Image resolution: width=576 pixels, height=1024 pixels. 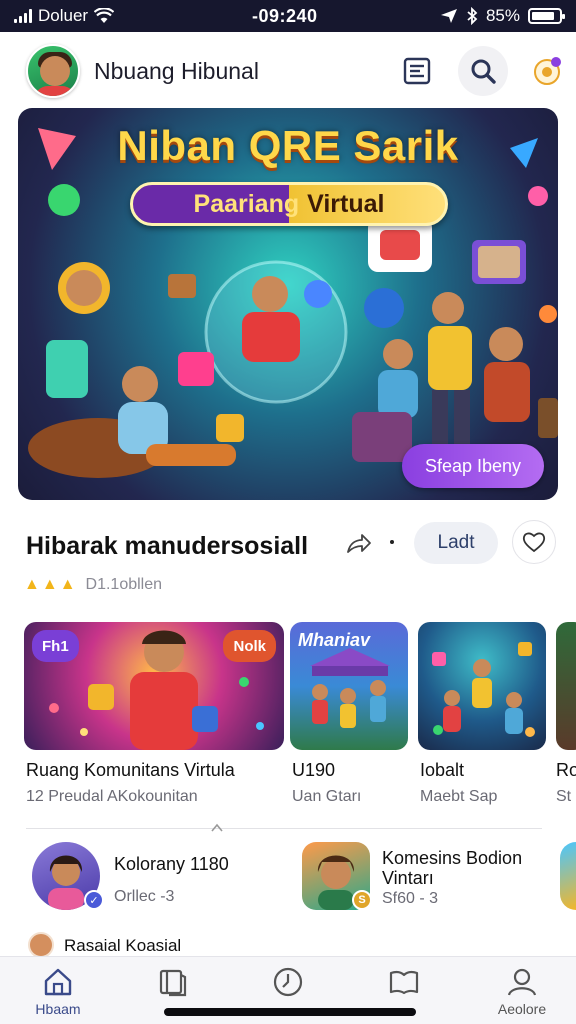 I want to click on home-icon, so click(x=58, y=982).